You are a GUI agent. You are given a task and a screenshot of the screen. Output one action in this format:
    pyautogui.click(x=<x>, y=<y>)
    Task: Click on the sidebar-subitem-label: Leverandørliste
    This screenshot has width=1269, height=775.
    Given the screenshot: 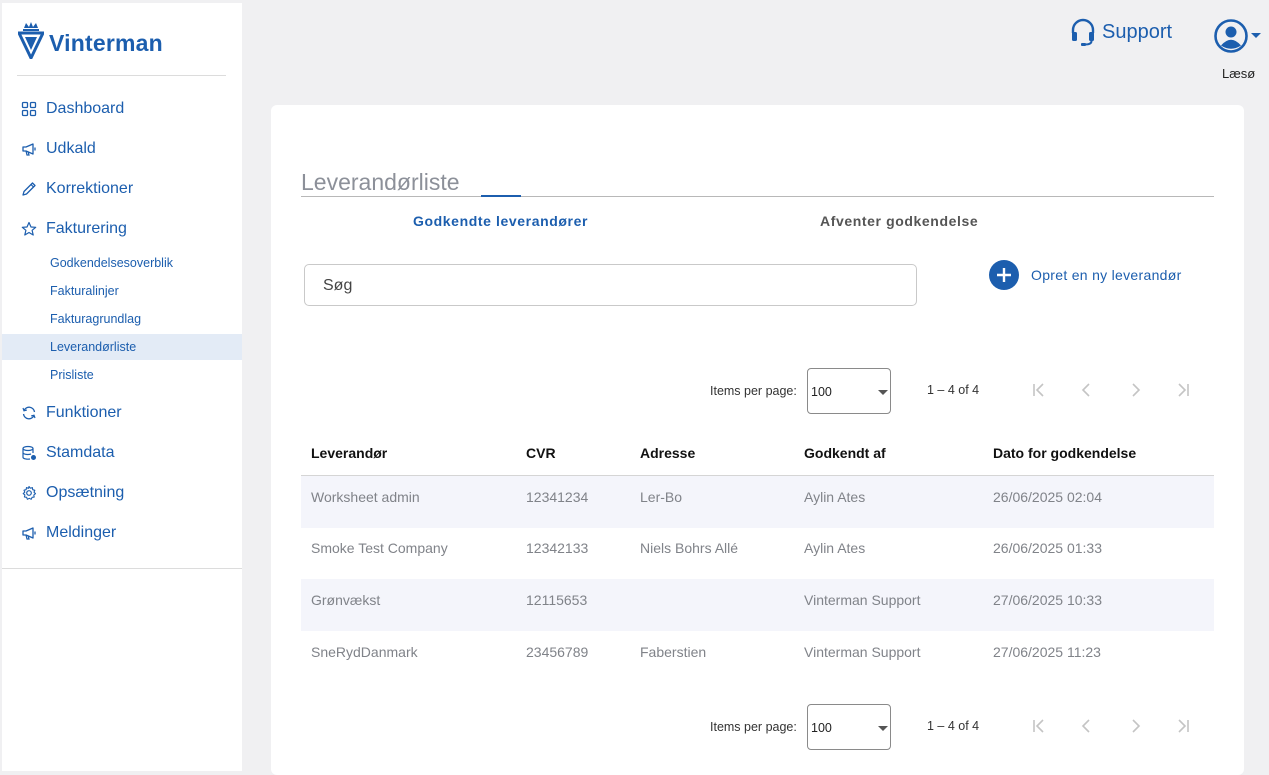 What is the action you would take?
    pyautogui.click(x=93, y=347)
    